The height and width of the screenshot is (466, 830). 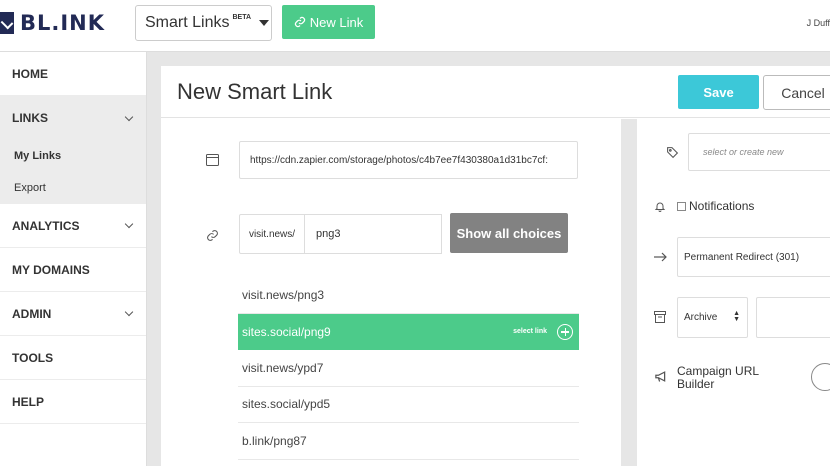 I want to click on logo: BL.INK, so click(x=53, y=23).